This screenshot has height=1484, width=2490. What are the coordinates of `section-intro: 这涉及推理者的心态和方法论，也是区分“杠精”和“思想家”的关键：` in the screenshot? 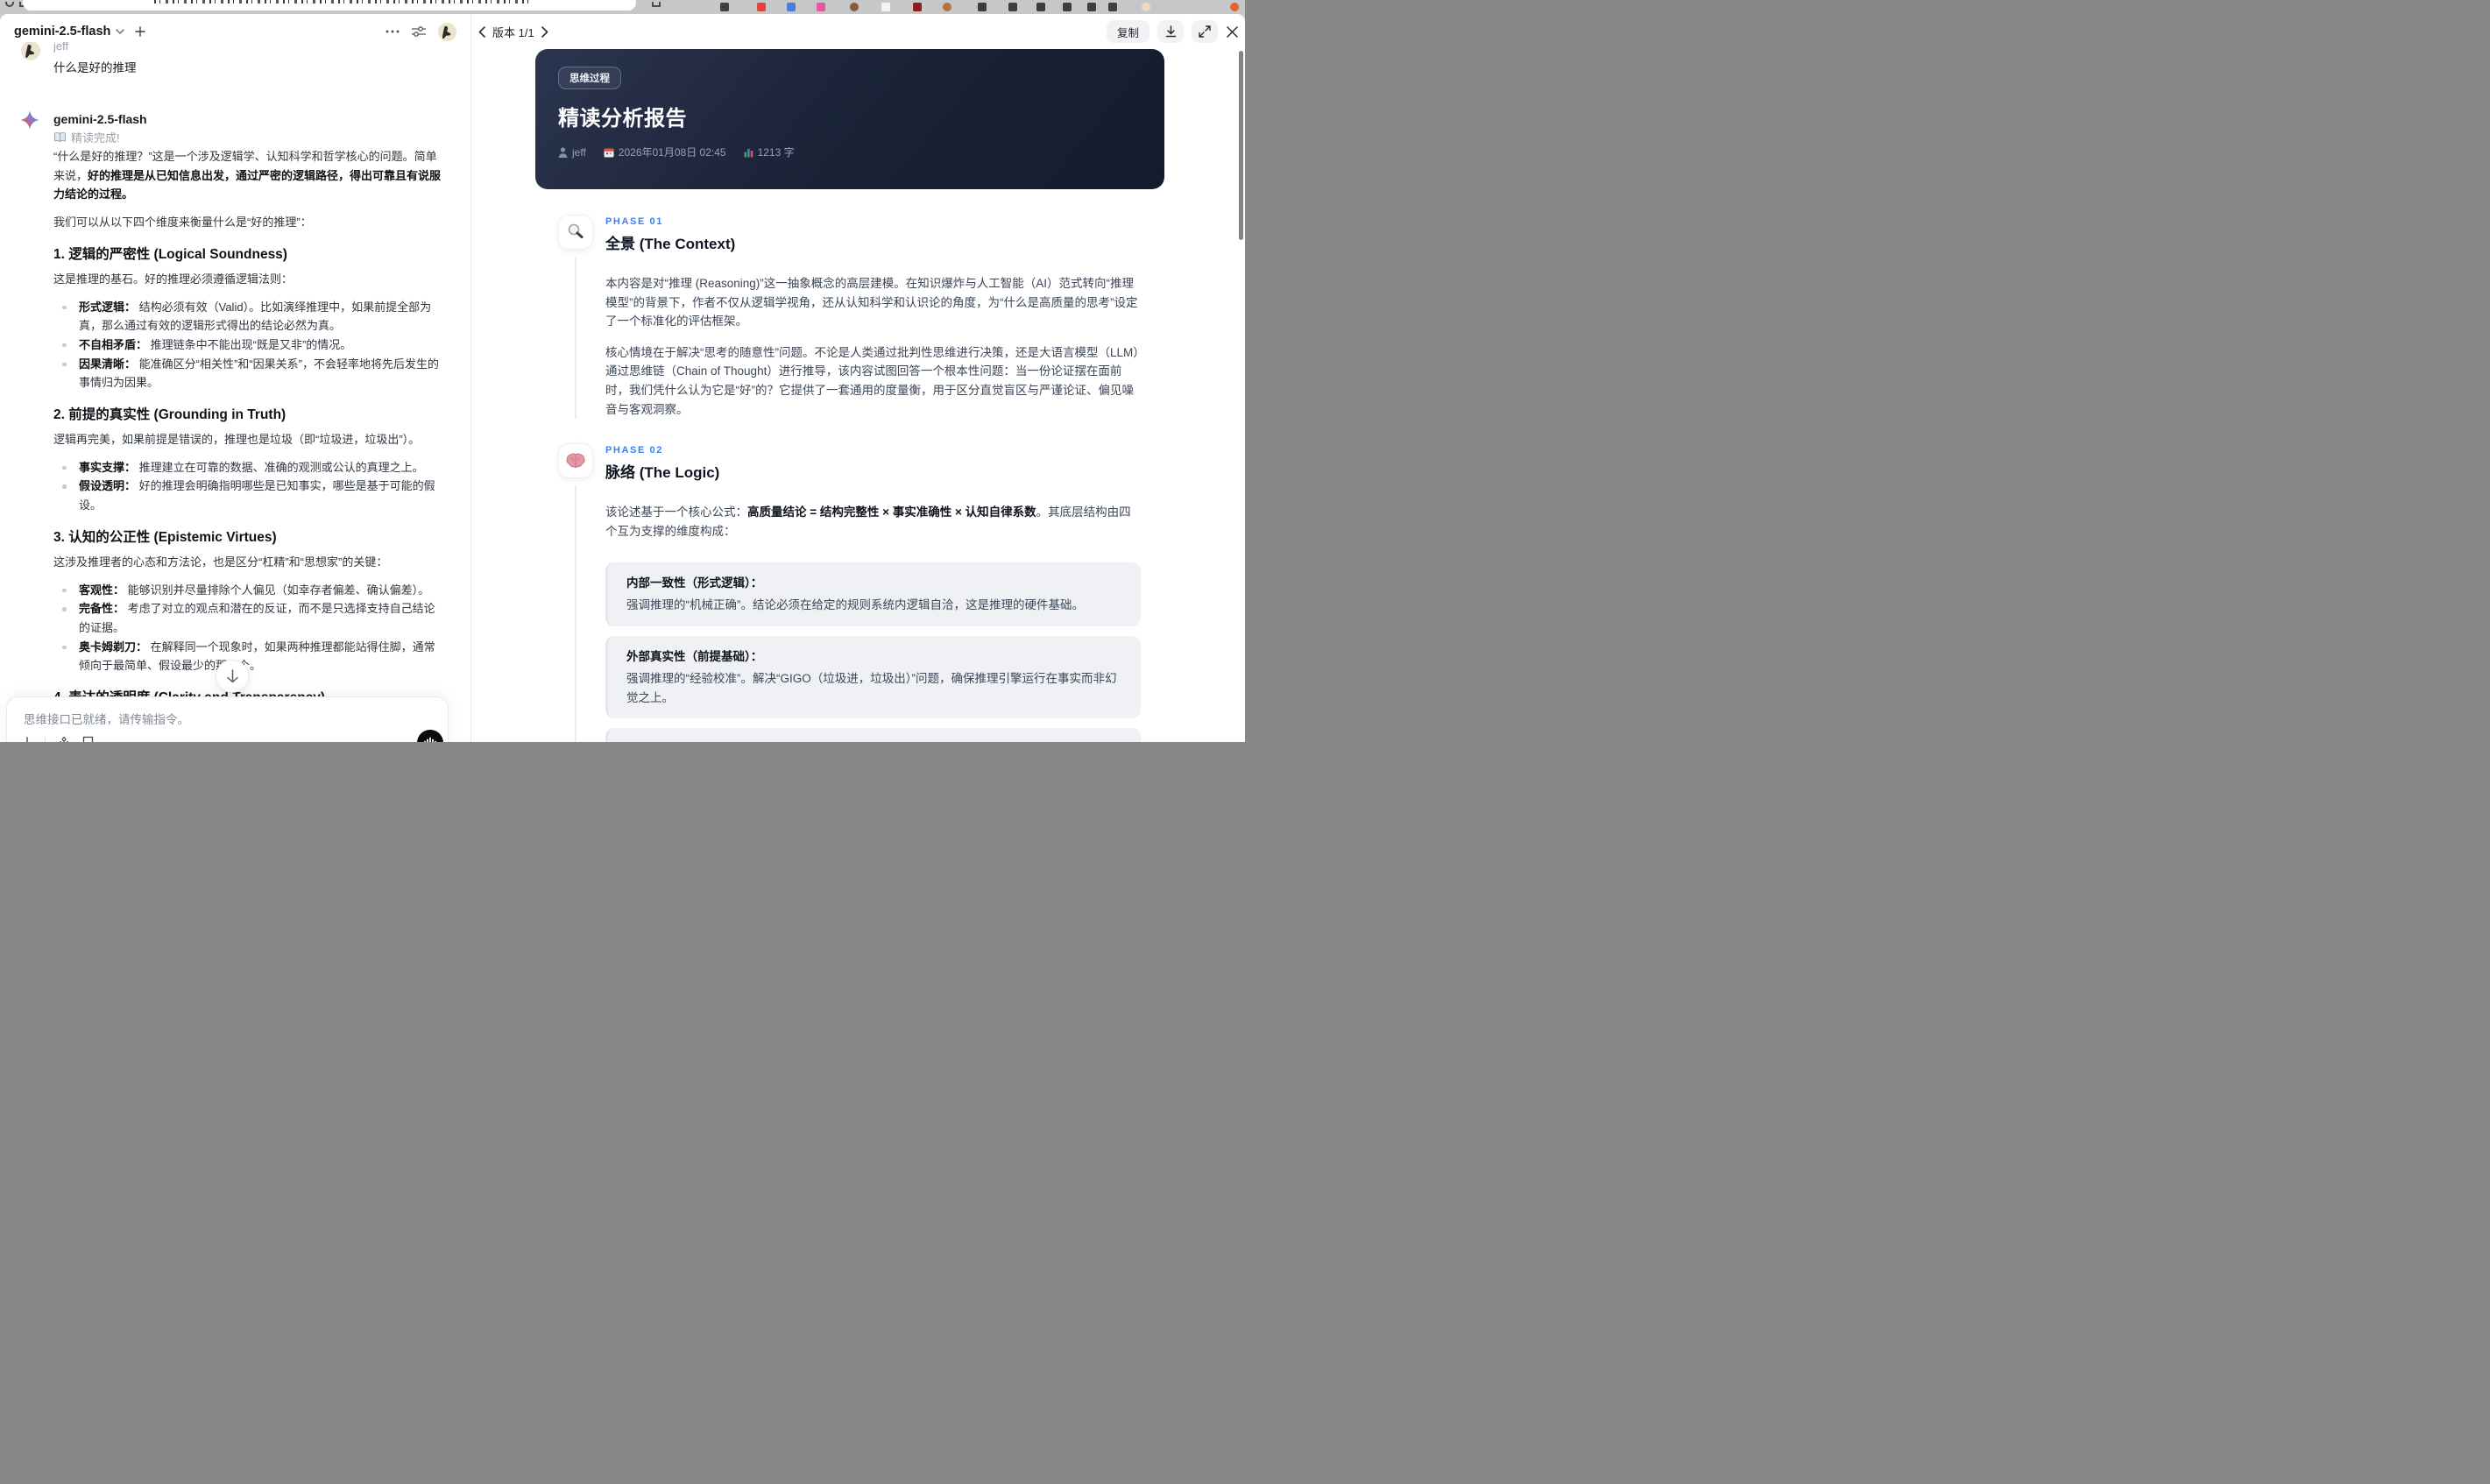 It's located at (220, 562).